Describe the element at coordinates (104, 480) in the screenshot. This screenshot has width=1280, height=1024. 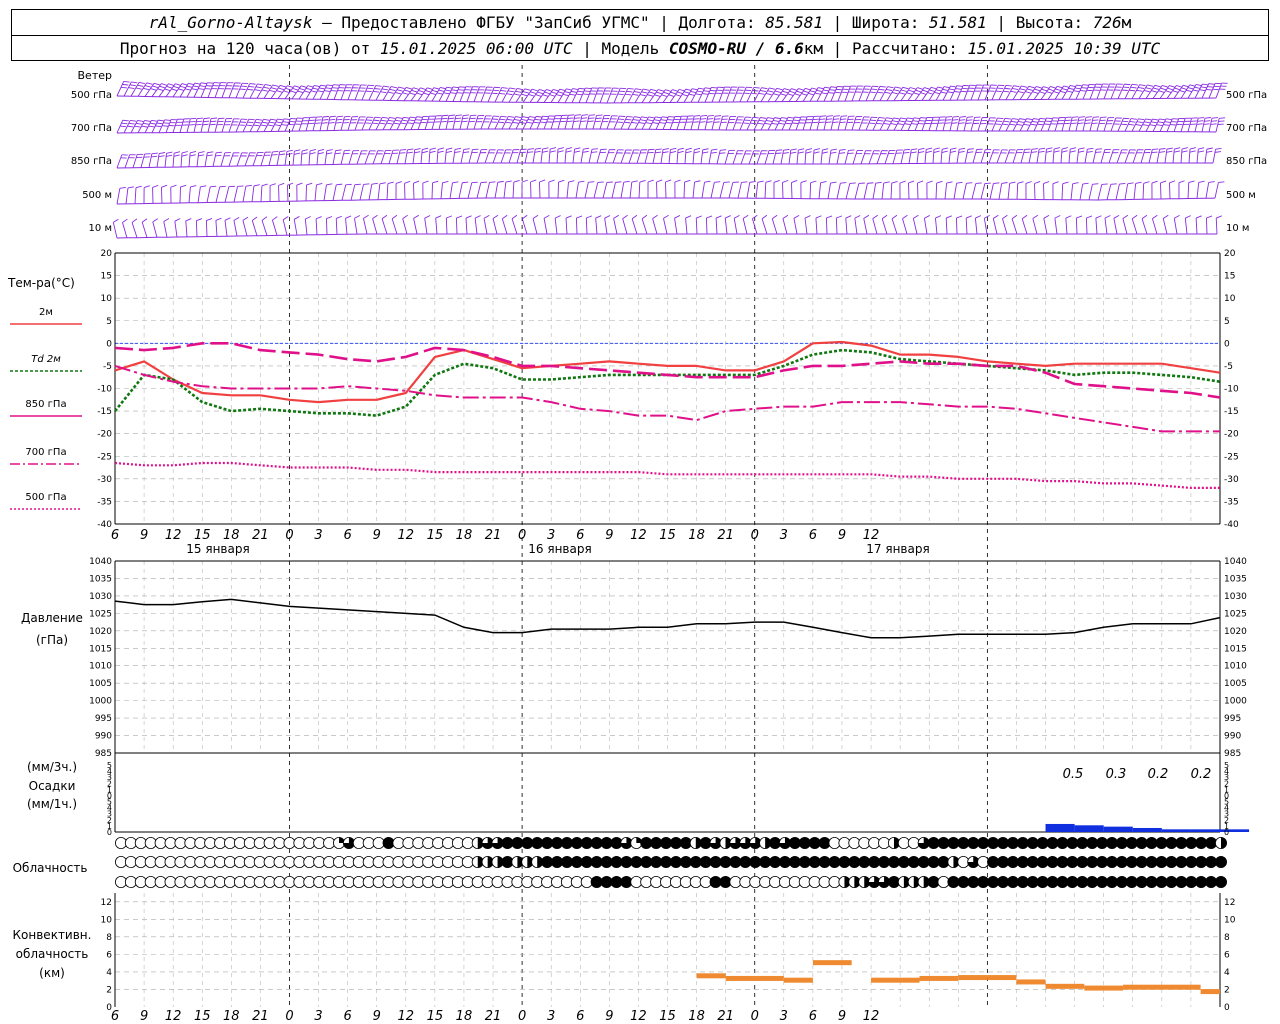
I see `temp-tick-left: -30` at that location.